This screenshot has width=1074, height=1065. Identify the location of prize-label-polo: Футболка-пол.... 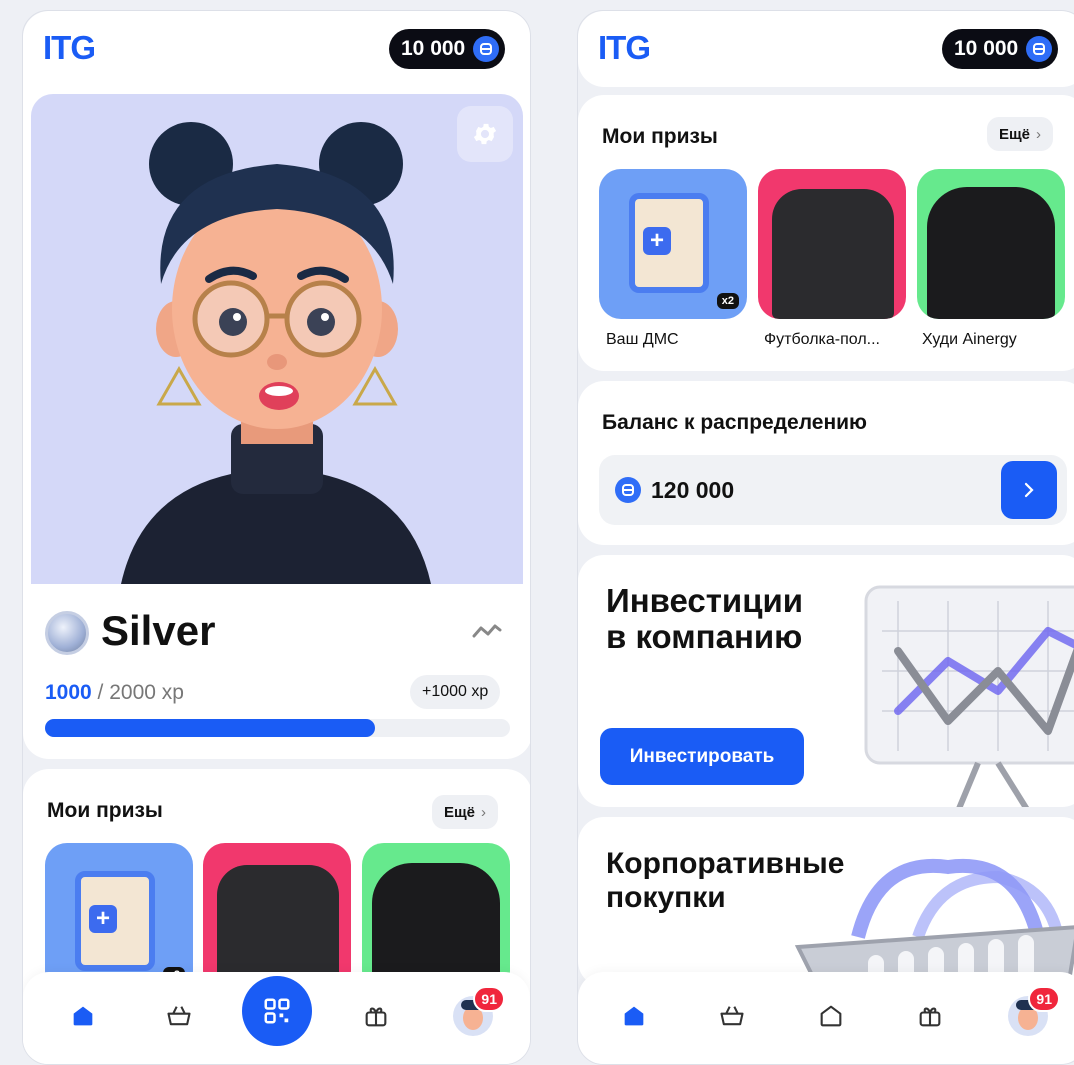
(822, 339).